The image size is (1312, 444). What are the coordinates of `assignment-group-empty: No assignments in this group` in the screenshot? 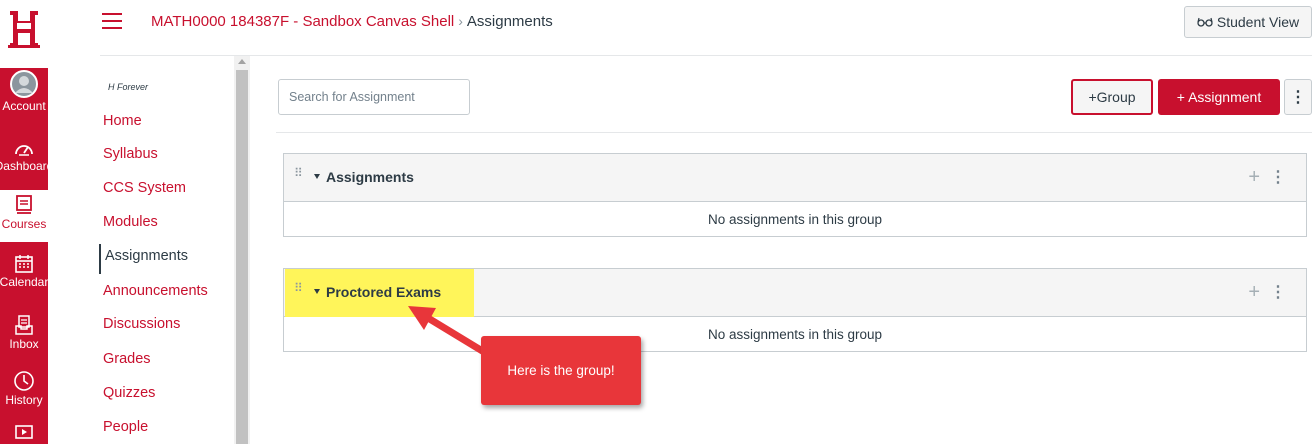 It's located at (795, 219).